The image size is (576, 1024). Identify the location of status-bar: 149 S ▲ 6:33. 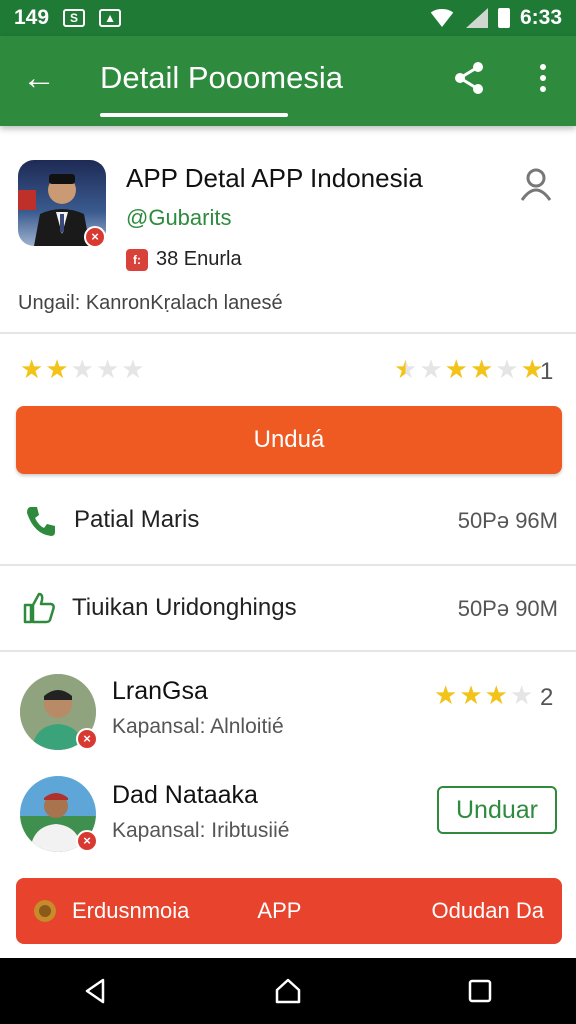
(288, 18).